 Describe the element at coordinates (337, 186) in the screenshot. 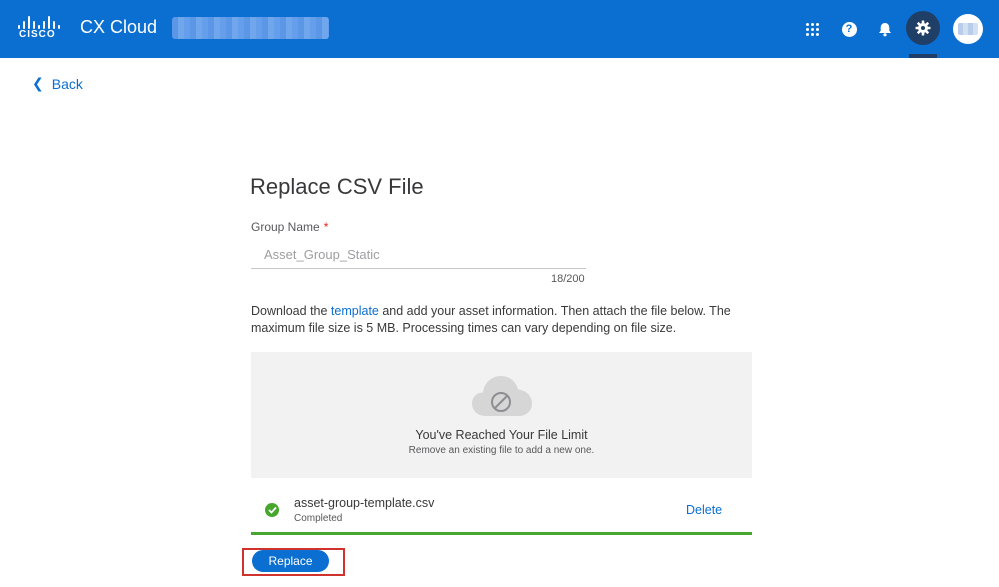

I see `page-title: Replace CSV File` at that location.